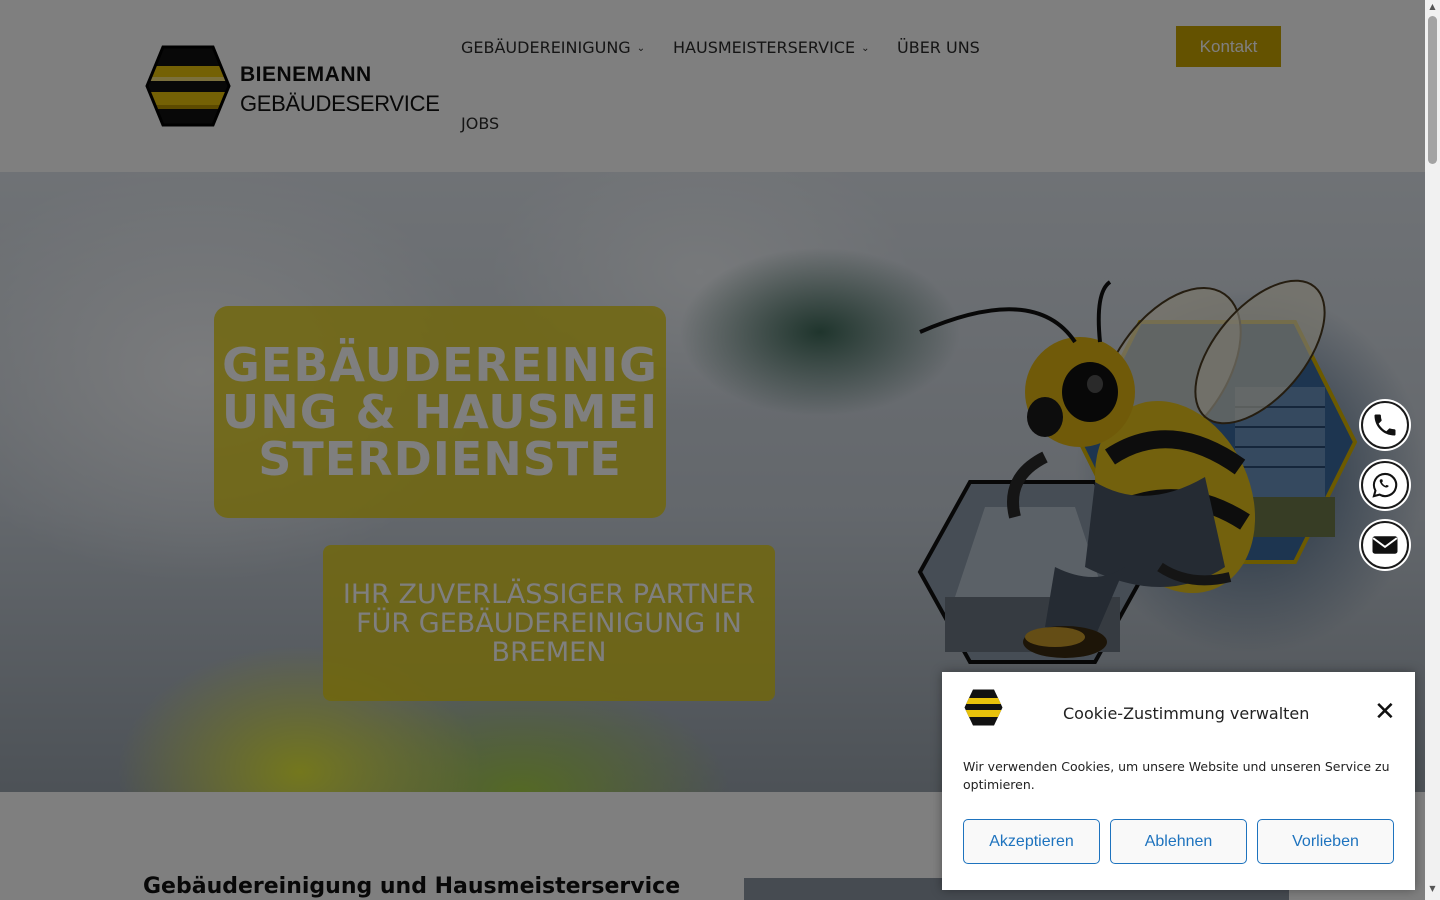 The image size is (1440, 900). Describe the element at coordinates (1325, 841) in the screenshot. I see `cookie-preferences-button: Vorlieben` at that location.